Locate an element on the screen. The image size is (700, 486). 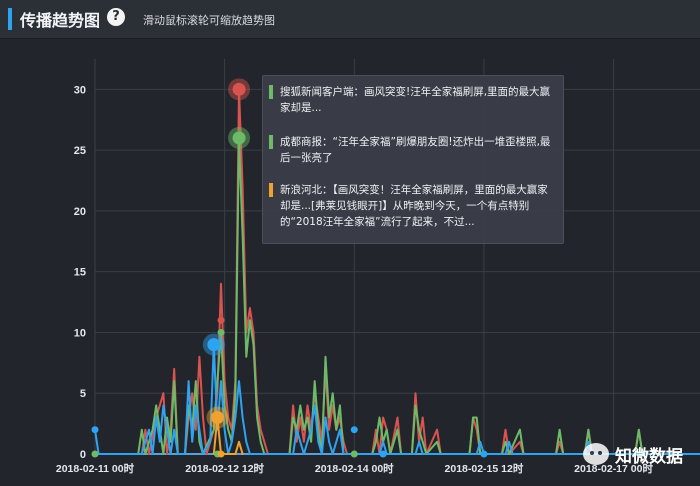
chart-title: 传播趋势图 is located at coordinates (60, 20).